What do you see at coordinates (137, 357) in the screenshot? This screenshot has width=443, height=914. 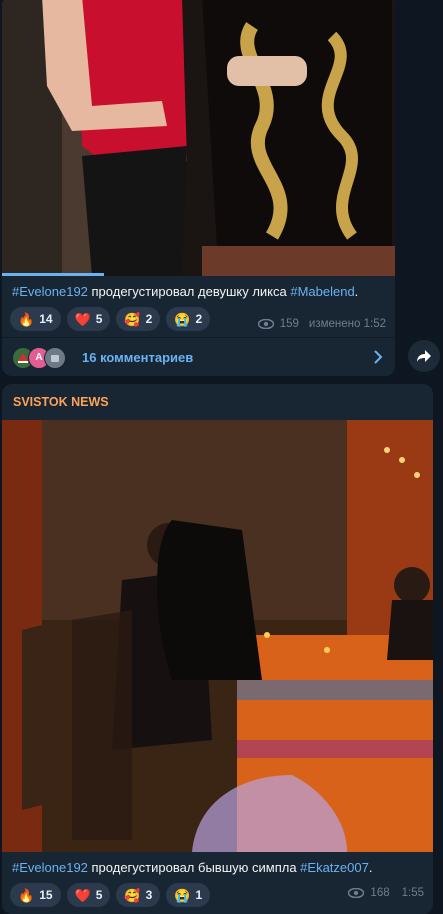 I see `comments-count-label: 16 комментариев` at bounding box center [137, 357].